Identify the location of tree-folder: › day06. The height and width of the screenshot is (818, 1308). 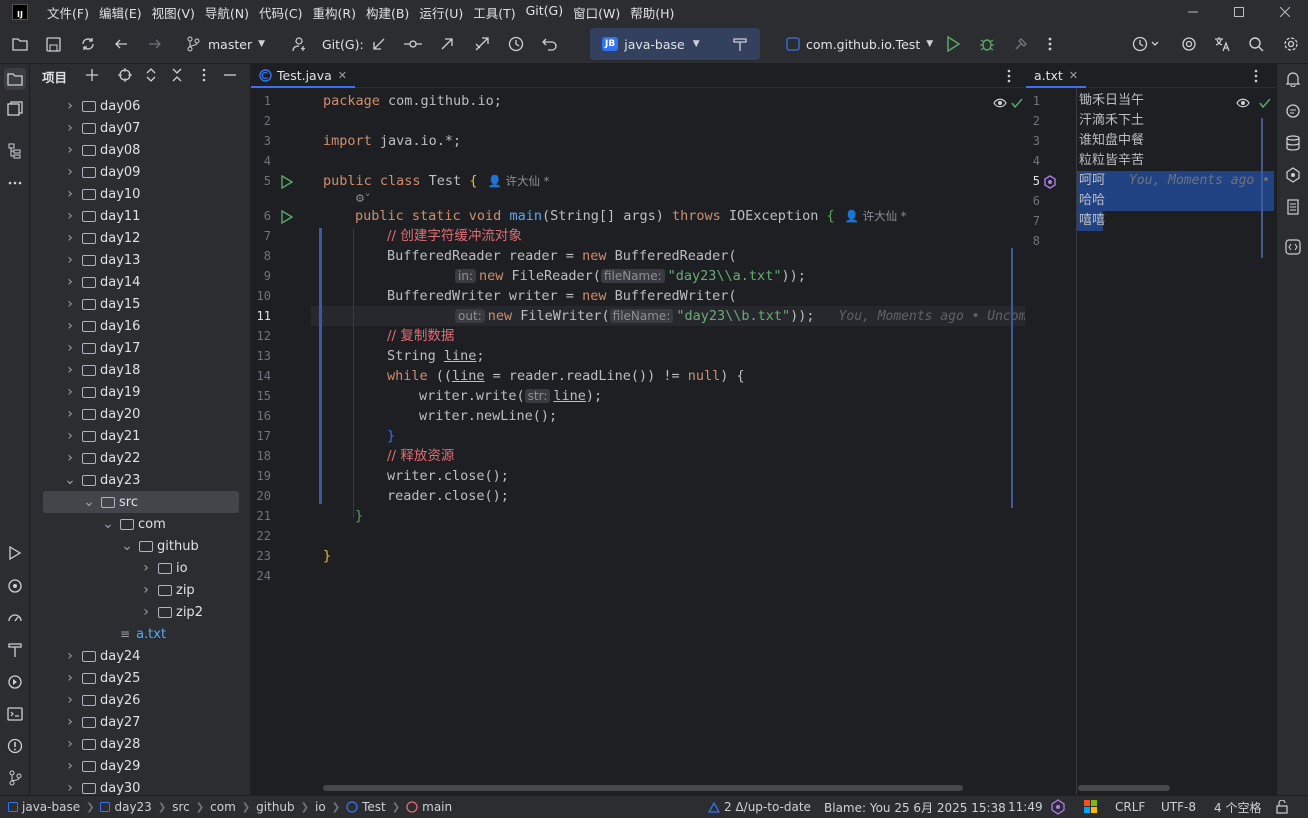
(140, 106).